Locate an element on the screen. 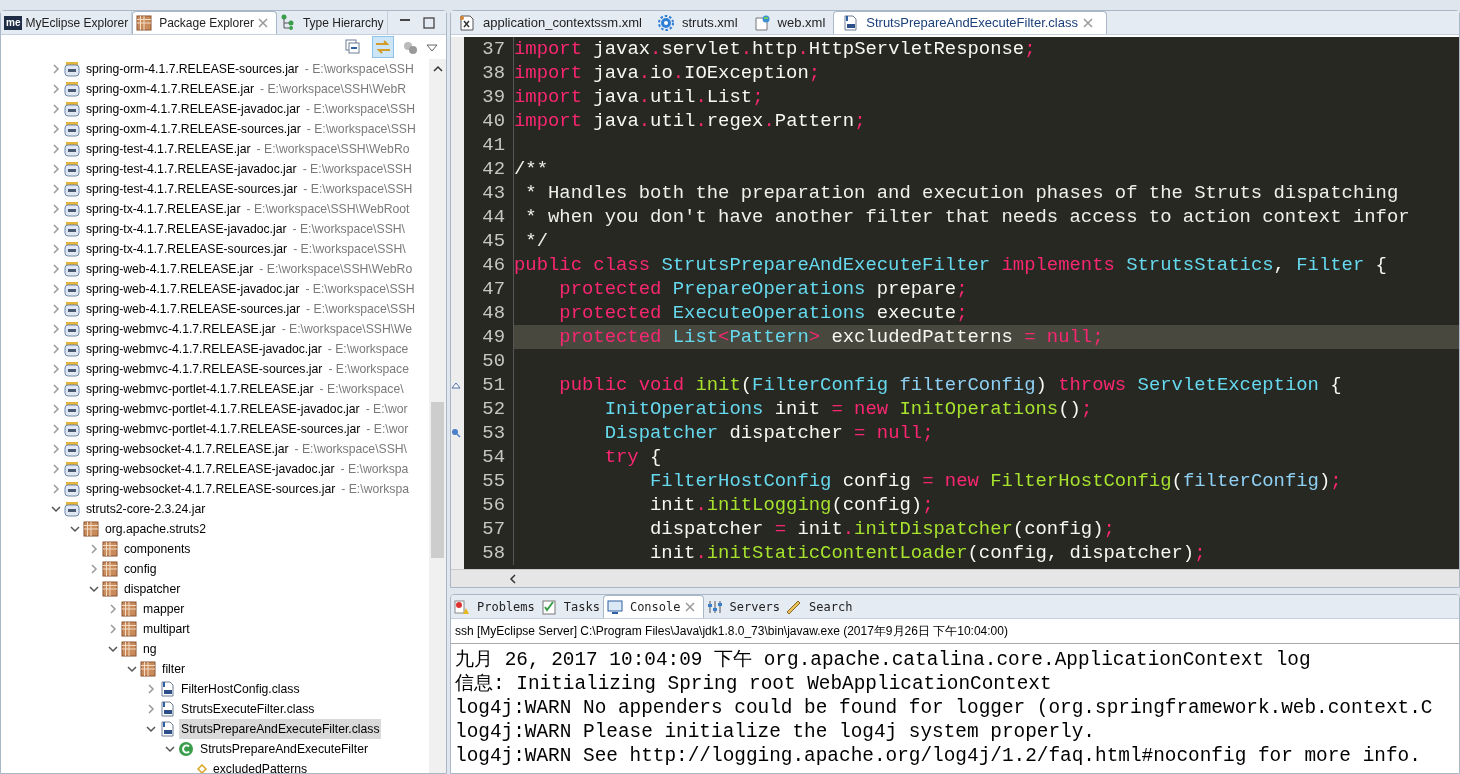 The width and height of the screenshot is (1460, 774). code-line: protected ExecuteOperations execute; is located at coordinates (763, 313).